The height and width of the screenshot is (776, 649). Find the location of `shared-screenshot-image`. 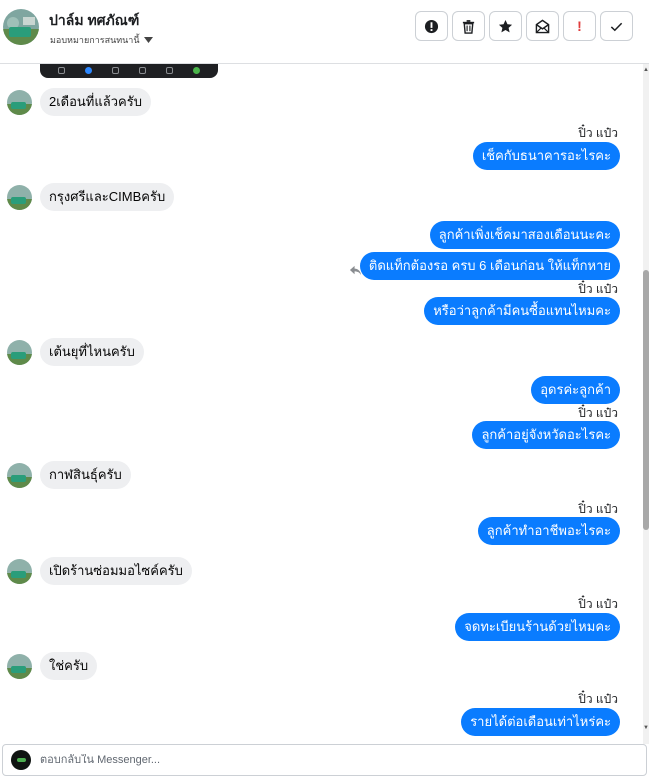

shared-screenshot-image is located at coordinates (129, 71).